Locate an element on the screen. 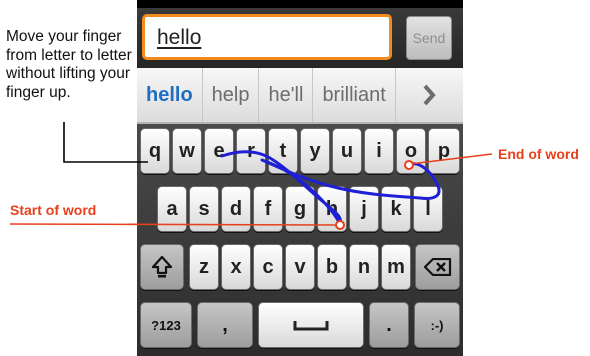  key-v: v is located at coordinates (300, 267).